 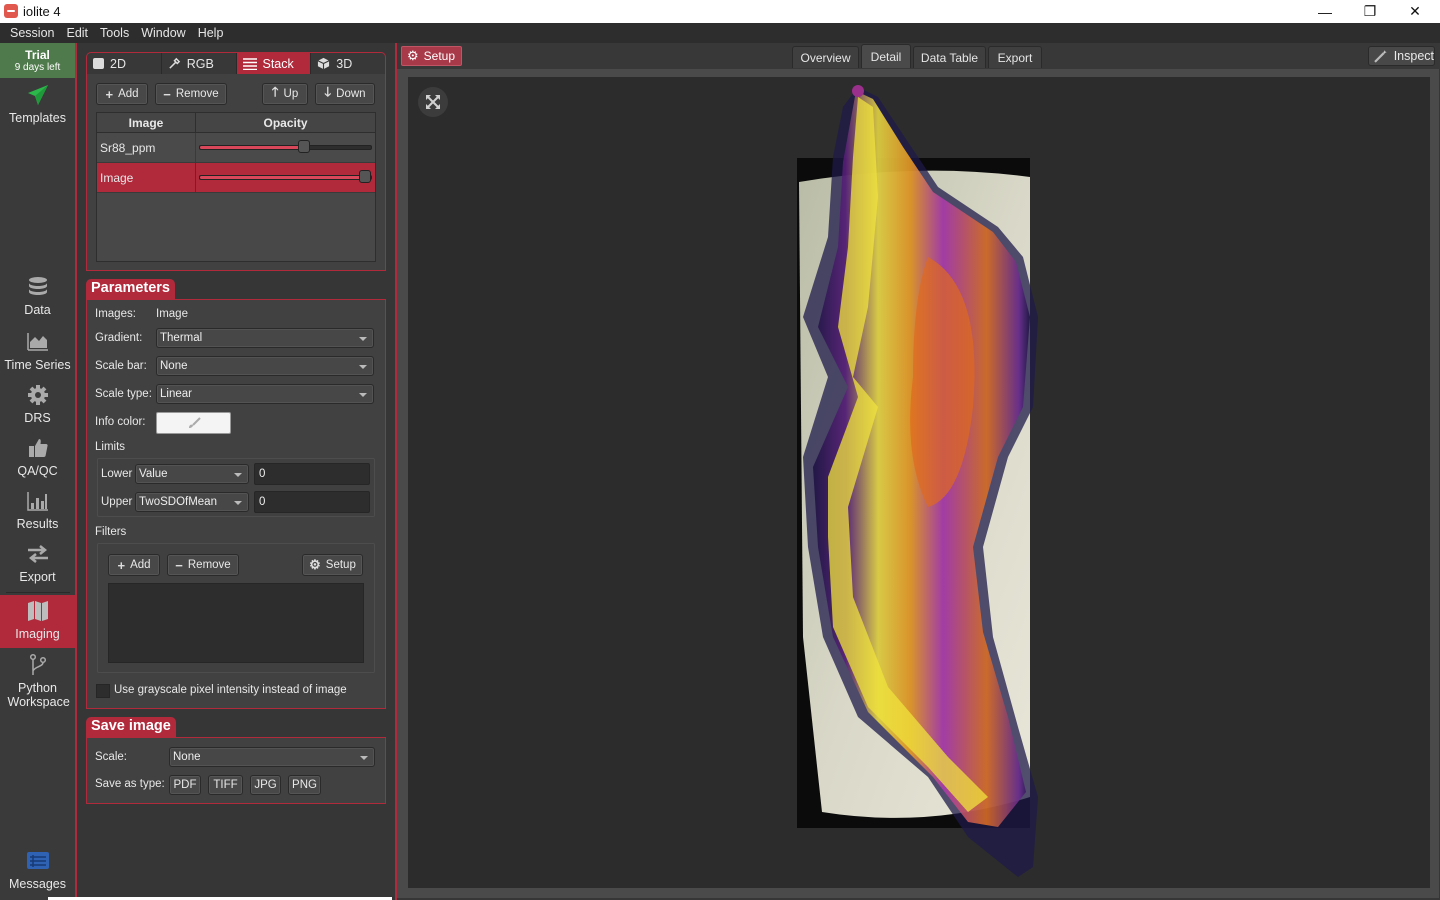 What do you see at coordinates (37, 418) in the screenshot?
I see `sidebar-item-label: DRS` at bounding box center [37, 418].